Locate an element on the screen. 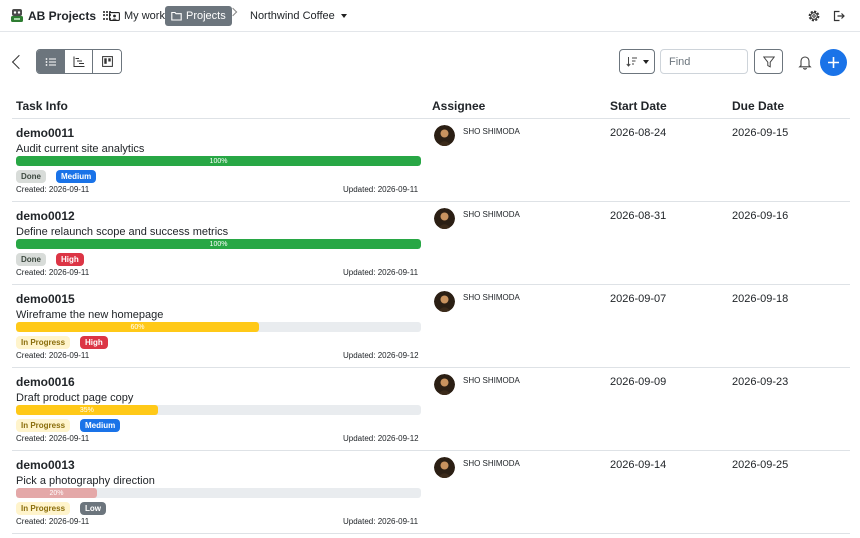 This screenshot has width=860, height=538. filter-icon is located at coordinates (768, 62).